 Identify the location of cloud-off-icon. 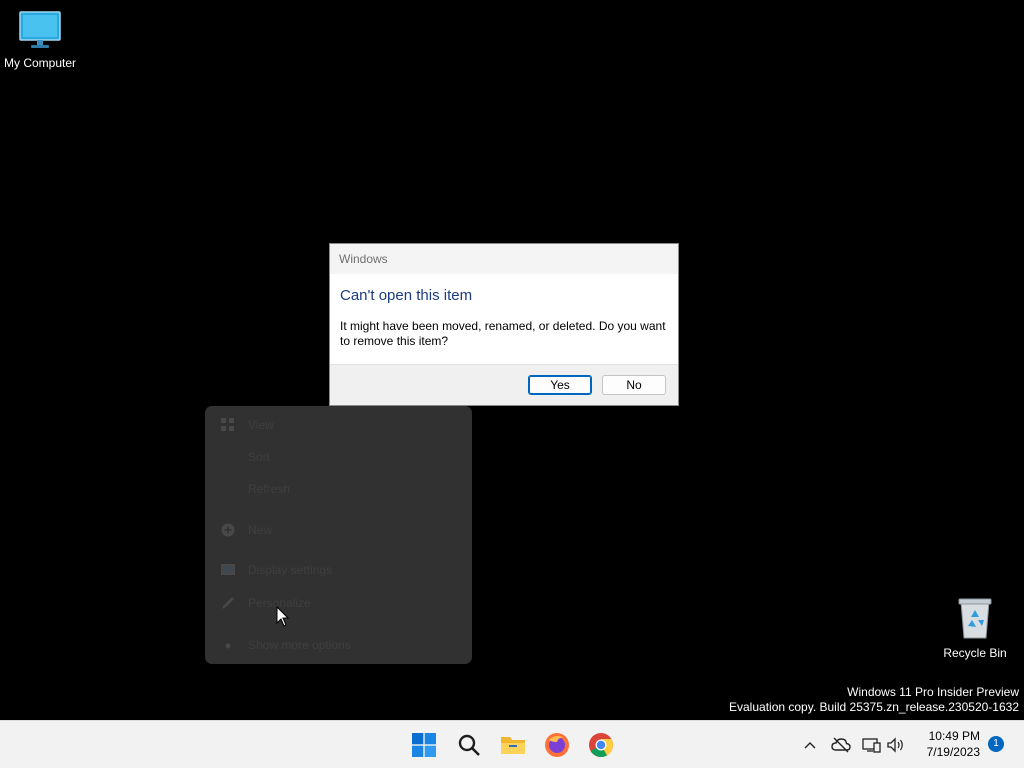
(841, 745).